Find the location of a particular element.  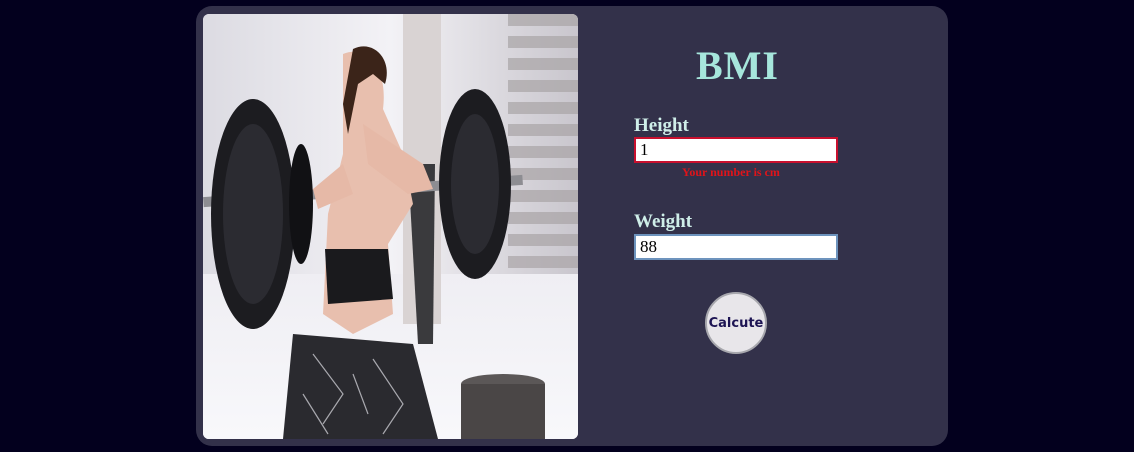

weight-input is located at coordinates (736, 247).